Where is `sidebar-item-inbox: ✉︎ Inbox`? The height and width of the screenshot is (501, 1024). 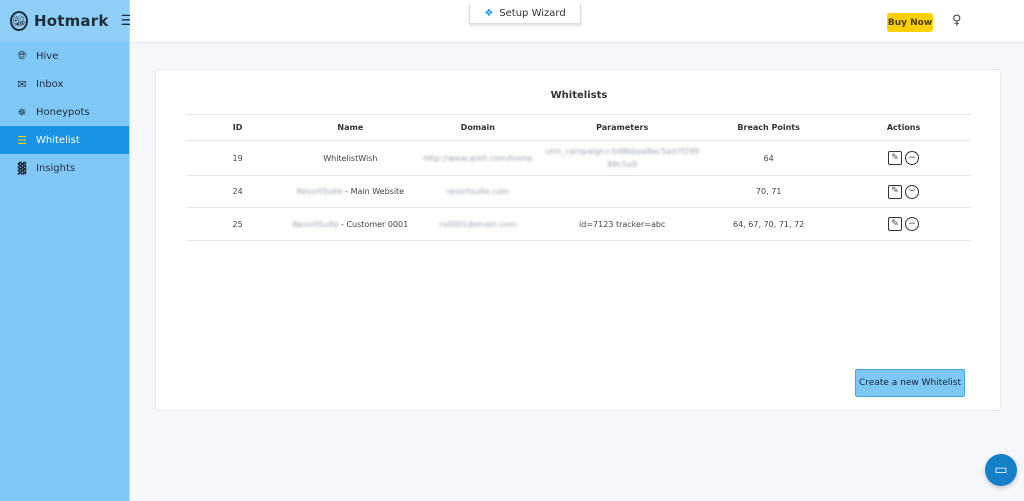
sidebar-item-inbox: ✉︎ Inbox is located at coordinates (64, 84).